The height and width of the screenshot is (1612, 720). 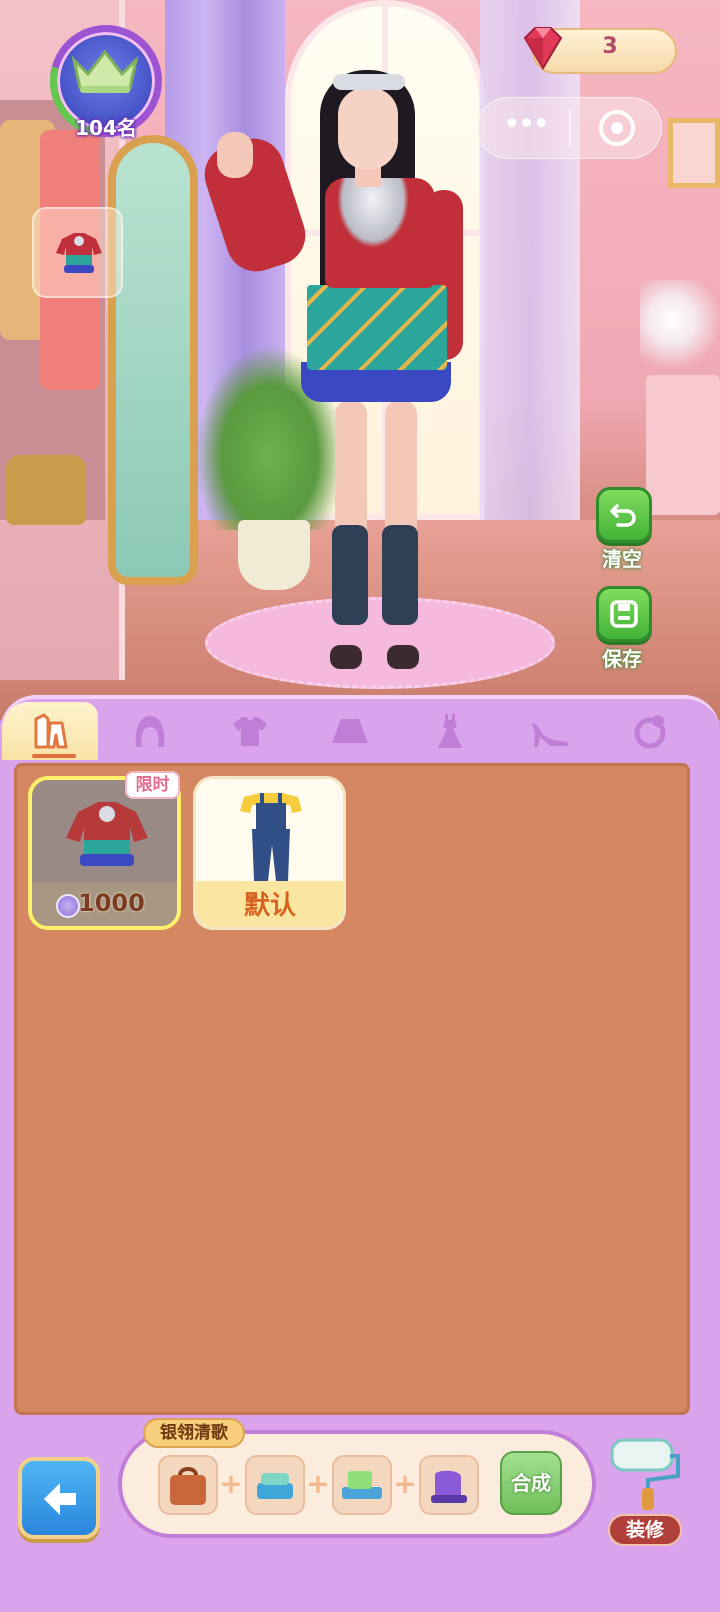 What do you see at coordinates (373, 213) in the screenshot?
I see `silver-necklace` at bounding box center [373, 213].